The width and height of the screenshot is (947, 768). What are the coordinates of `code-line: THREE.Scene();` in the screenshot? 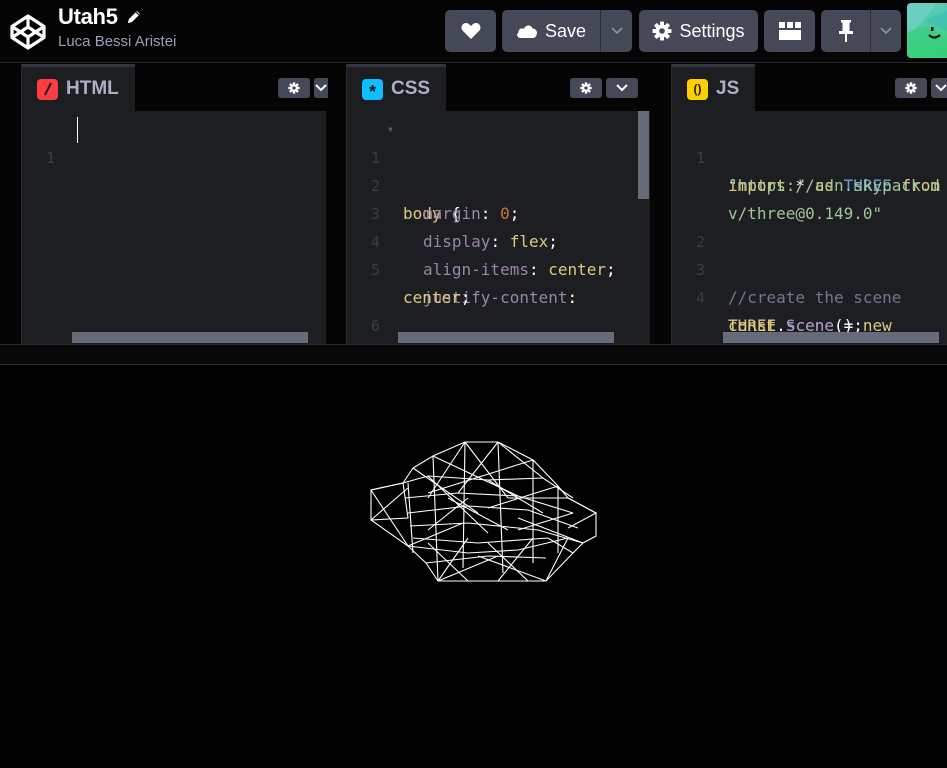 It's located at (795, 325).